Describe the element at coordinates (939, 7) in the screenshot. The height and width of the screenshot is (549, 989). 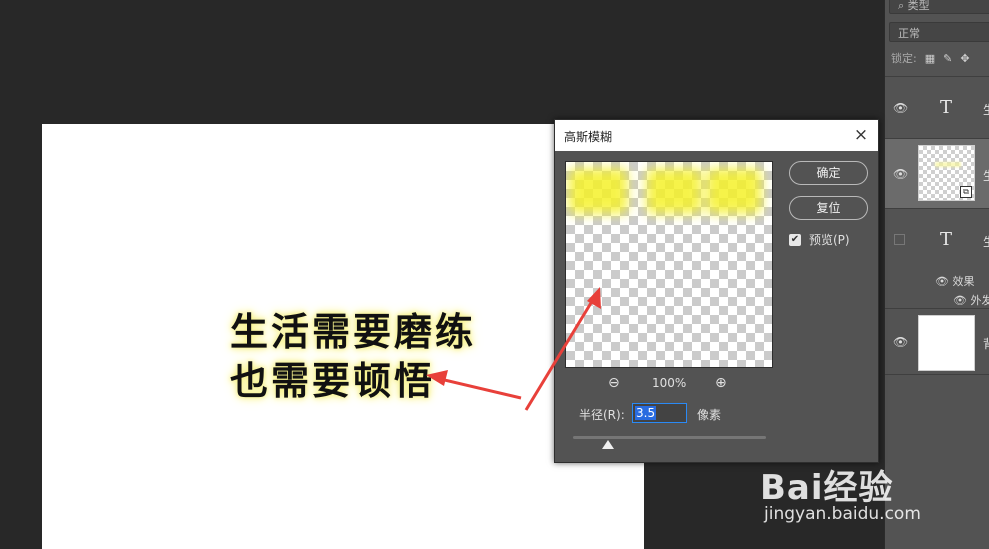
I see `layer-kind-filter: ⌕ 类型` at that location.